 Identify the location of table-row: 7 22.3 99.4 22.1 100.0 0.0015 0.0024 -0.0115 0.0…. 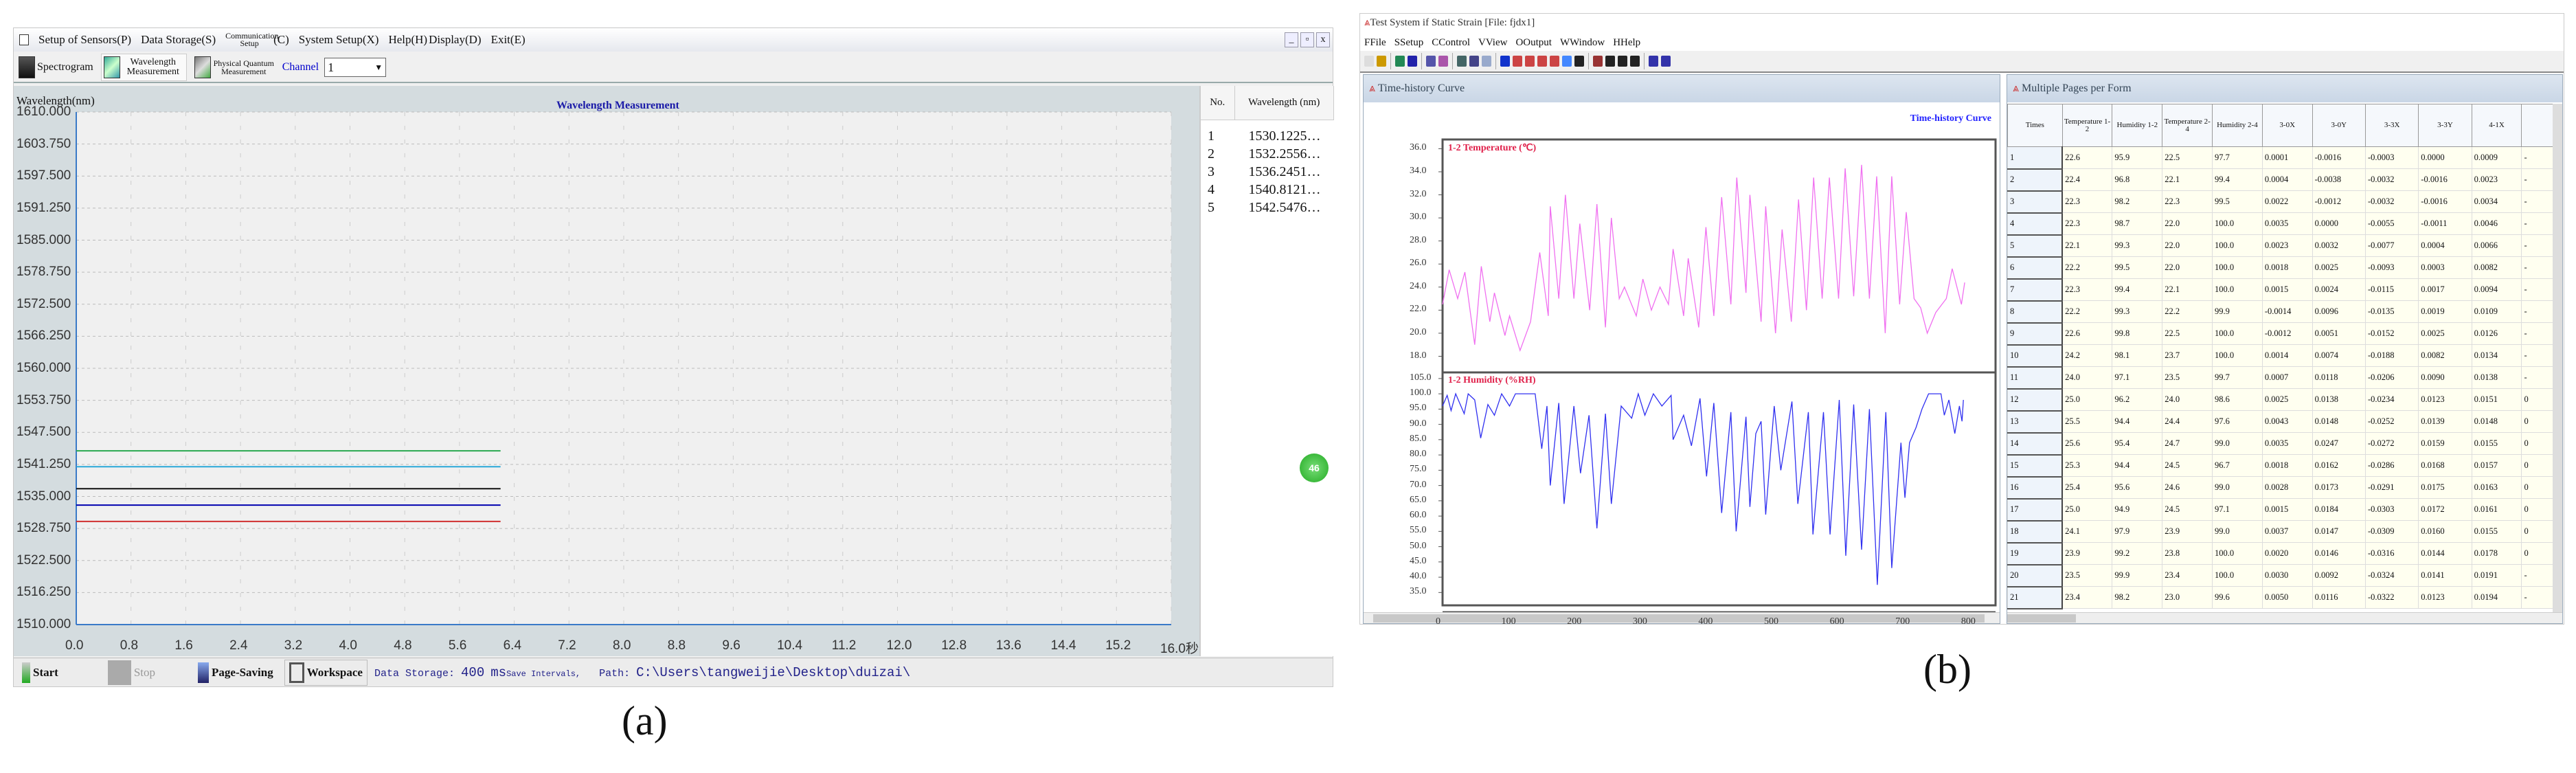
(2280, 290).